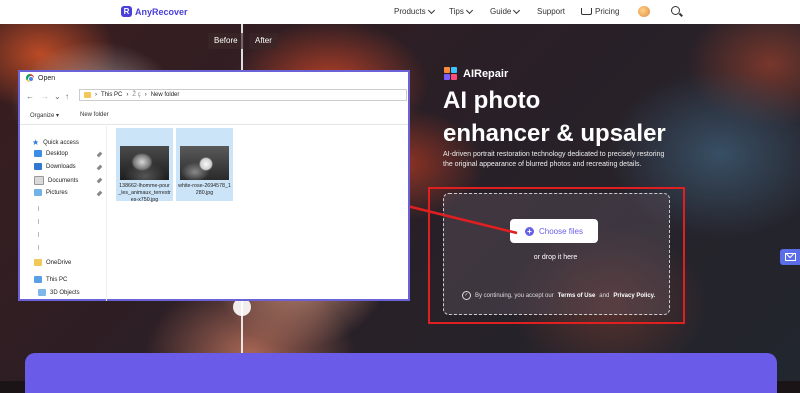 The image size is (800, 393). Describe the element at coordinates (47, 78) in the screenshot. I see `dialog-title: Open` at that location.